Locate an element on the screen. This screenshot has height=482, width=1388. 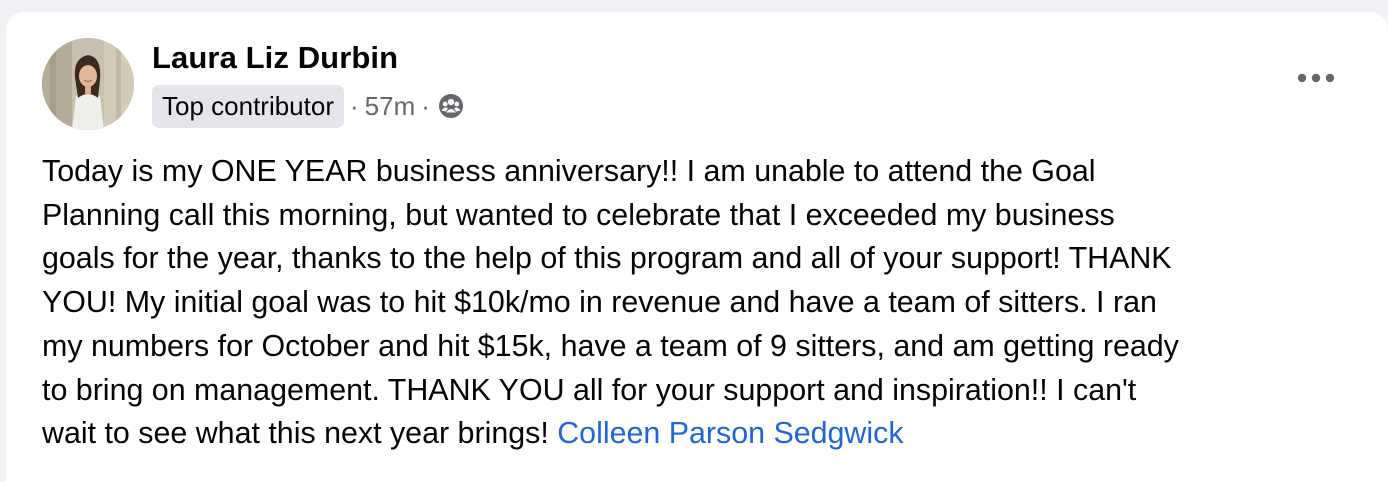
top-contributor-badge: Top contributor is located at coordinates (248, 106).